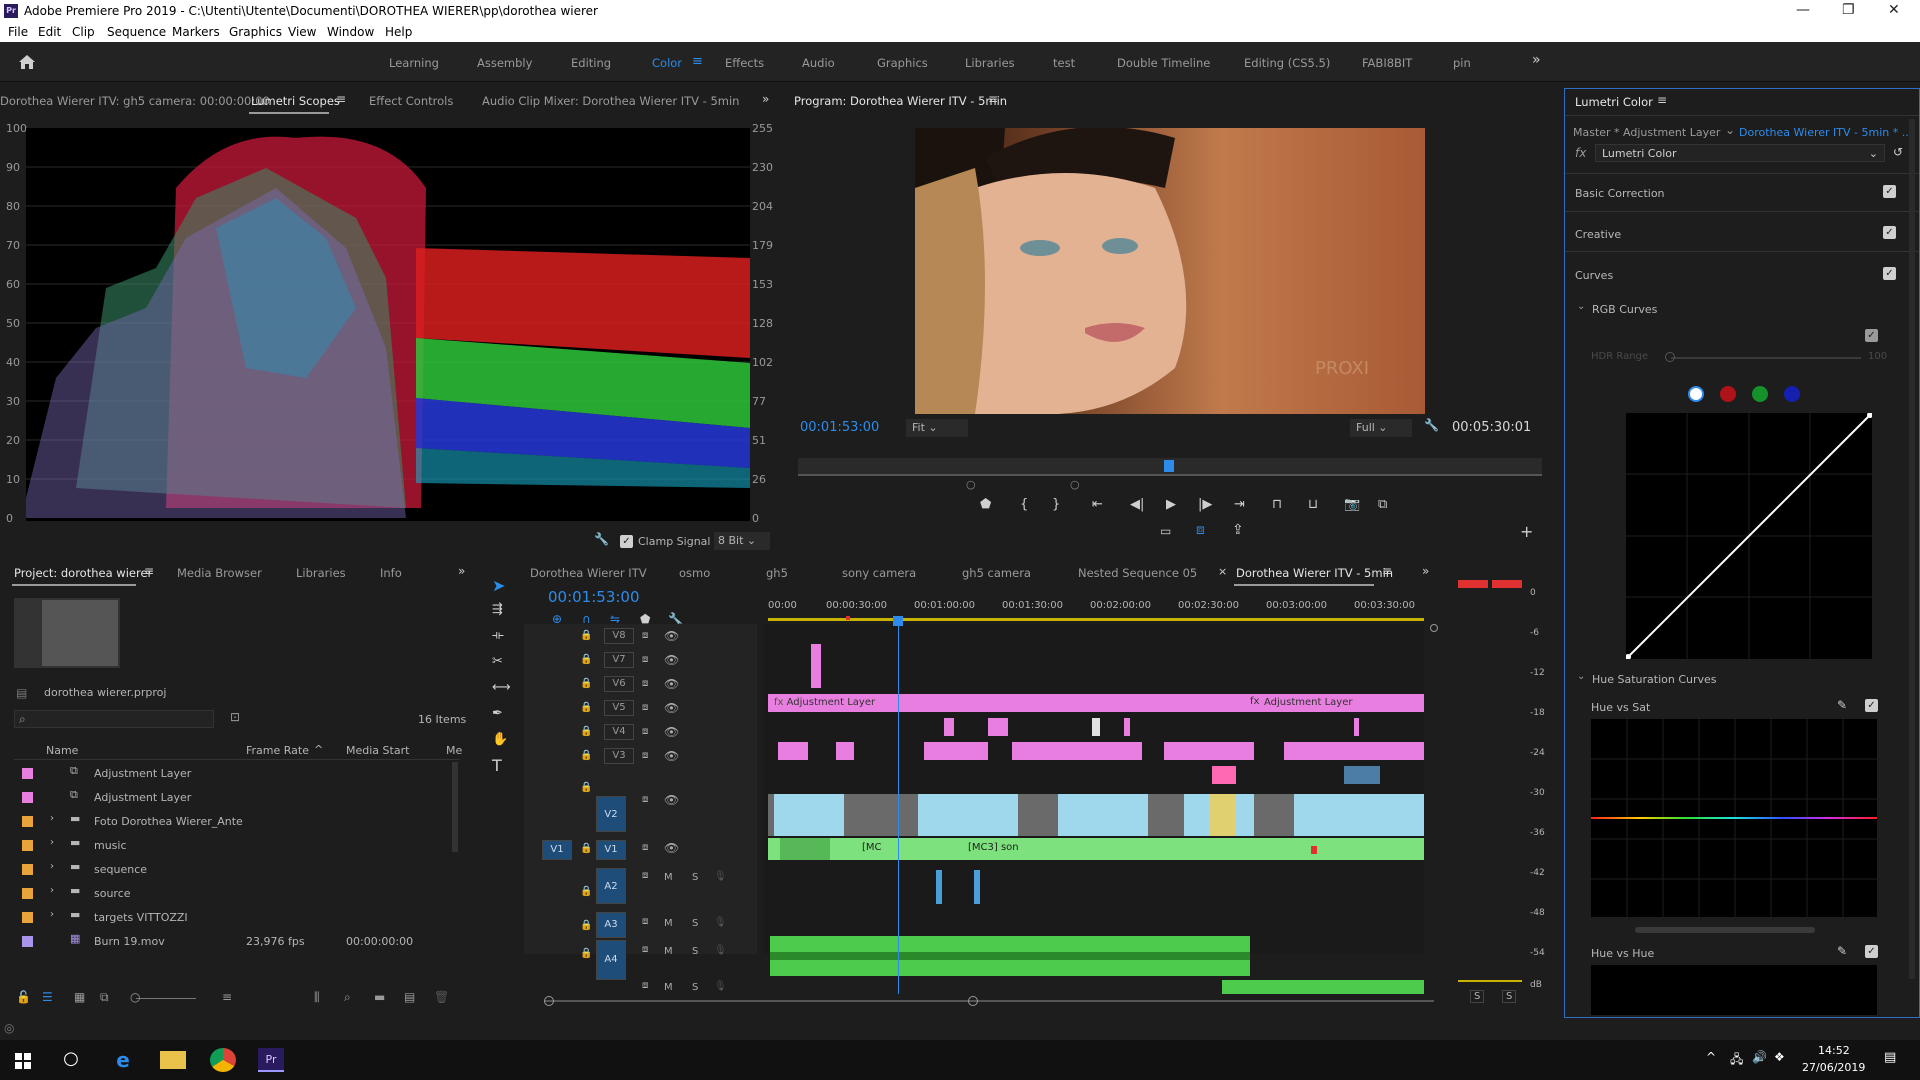 The width and height of the screenshot is (1920, 1080). I want to click on track-label: A3, so click(611, 925).